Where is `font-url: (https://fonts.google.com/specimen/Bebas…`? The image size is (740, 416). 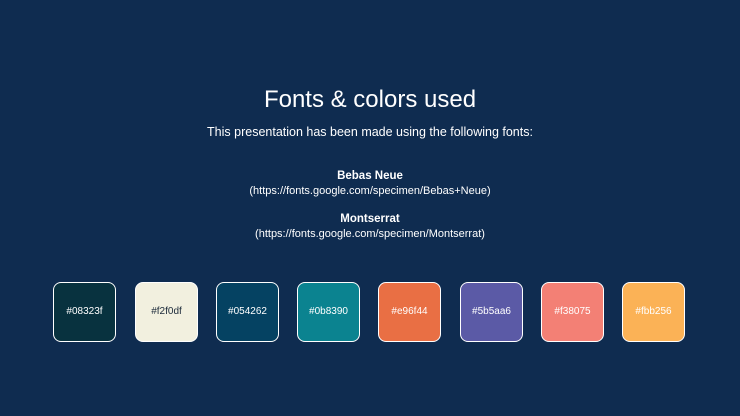 font-url: (https://fonts.google.com/specimen/Bebas… is located at coordinates (370, 191).